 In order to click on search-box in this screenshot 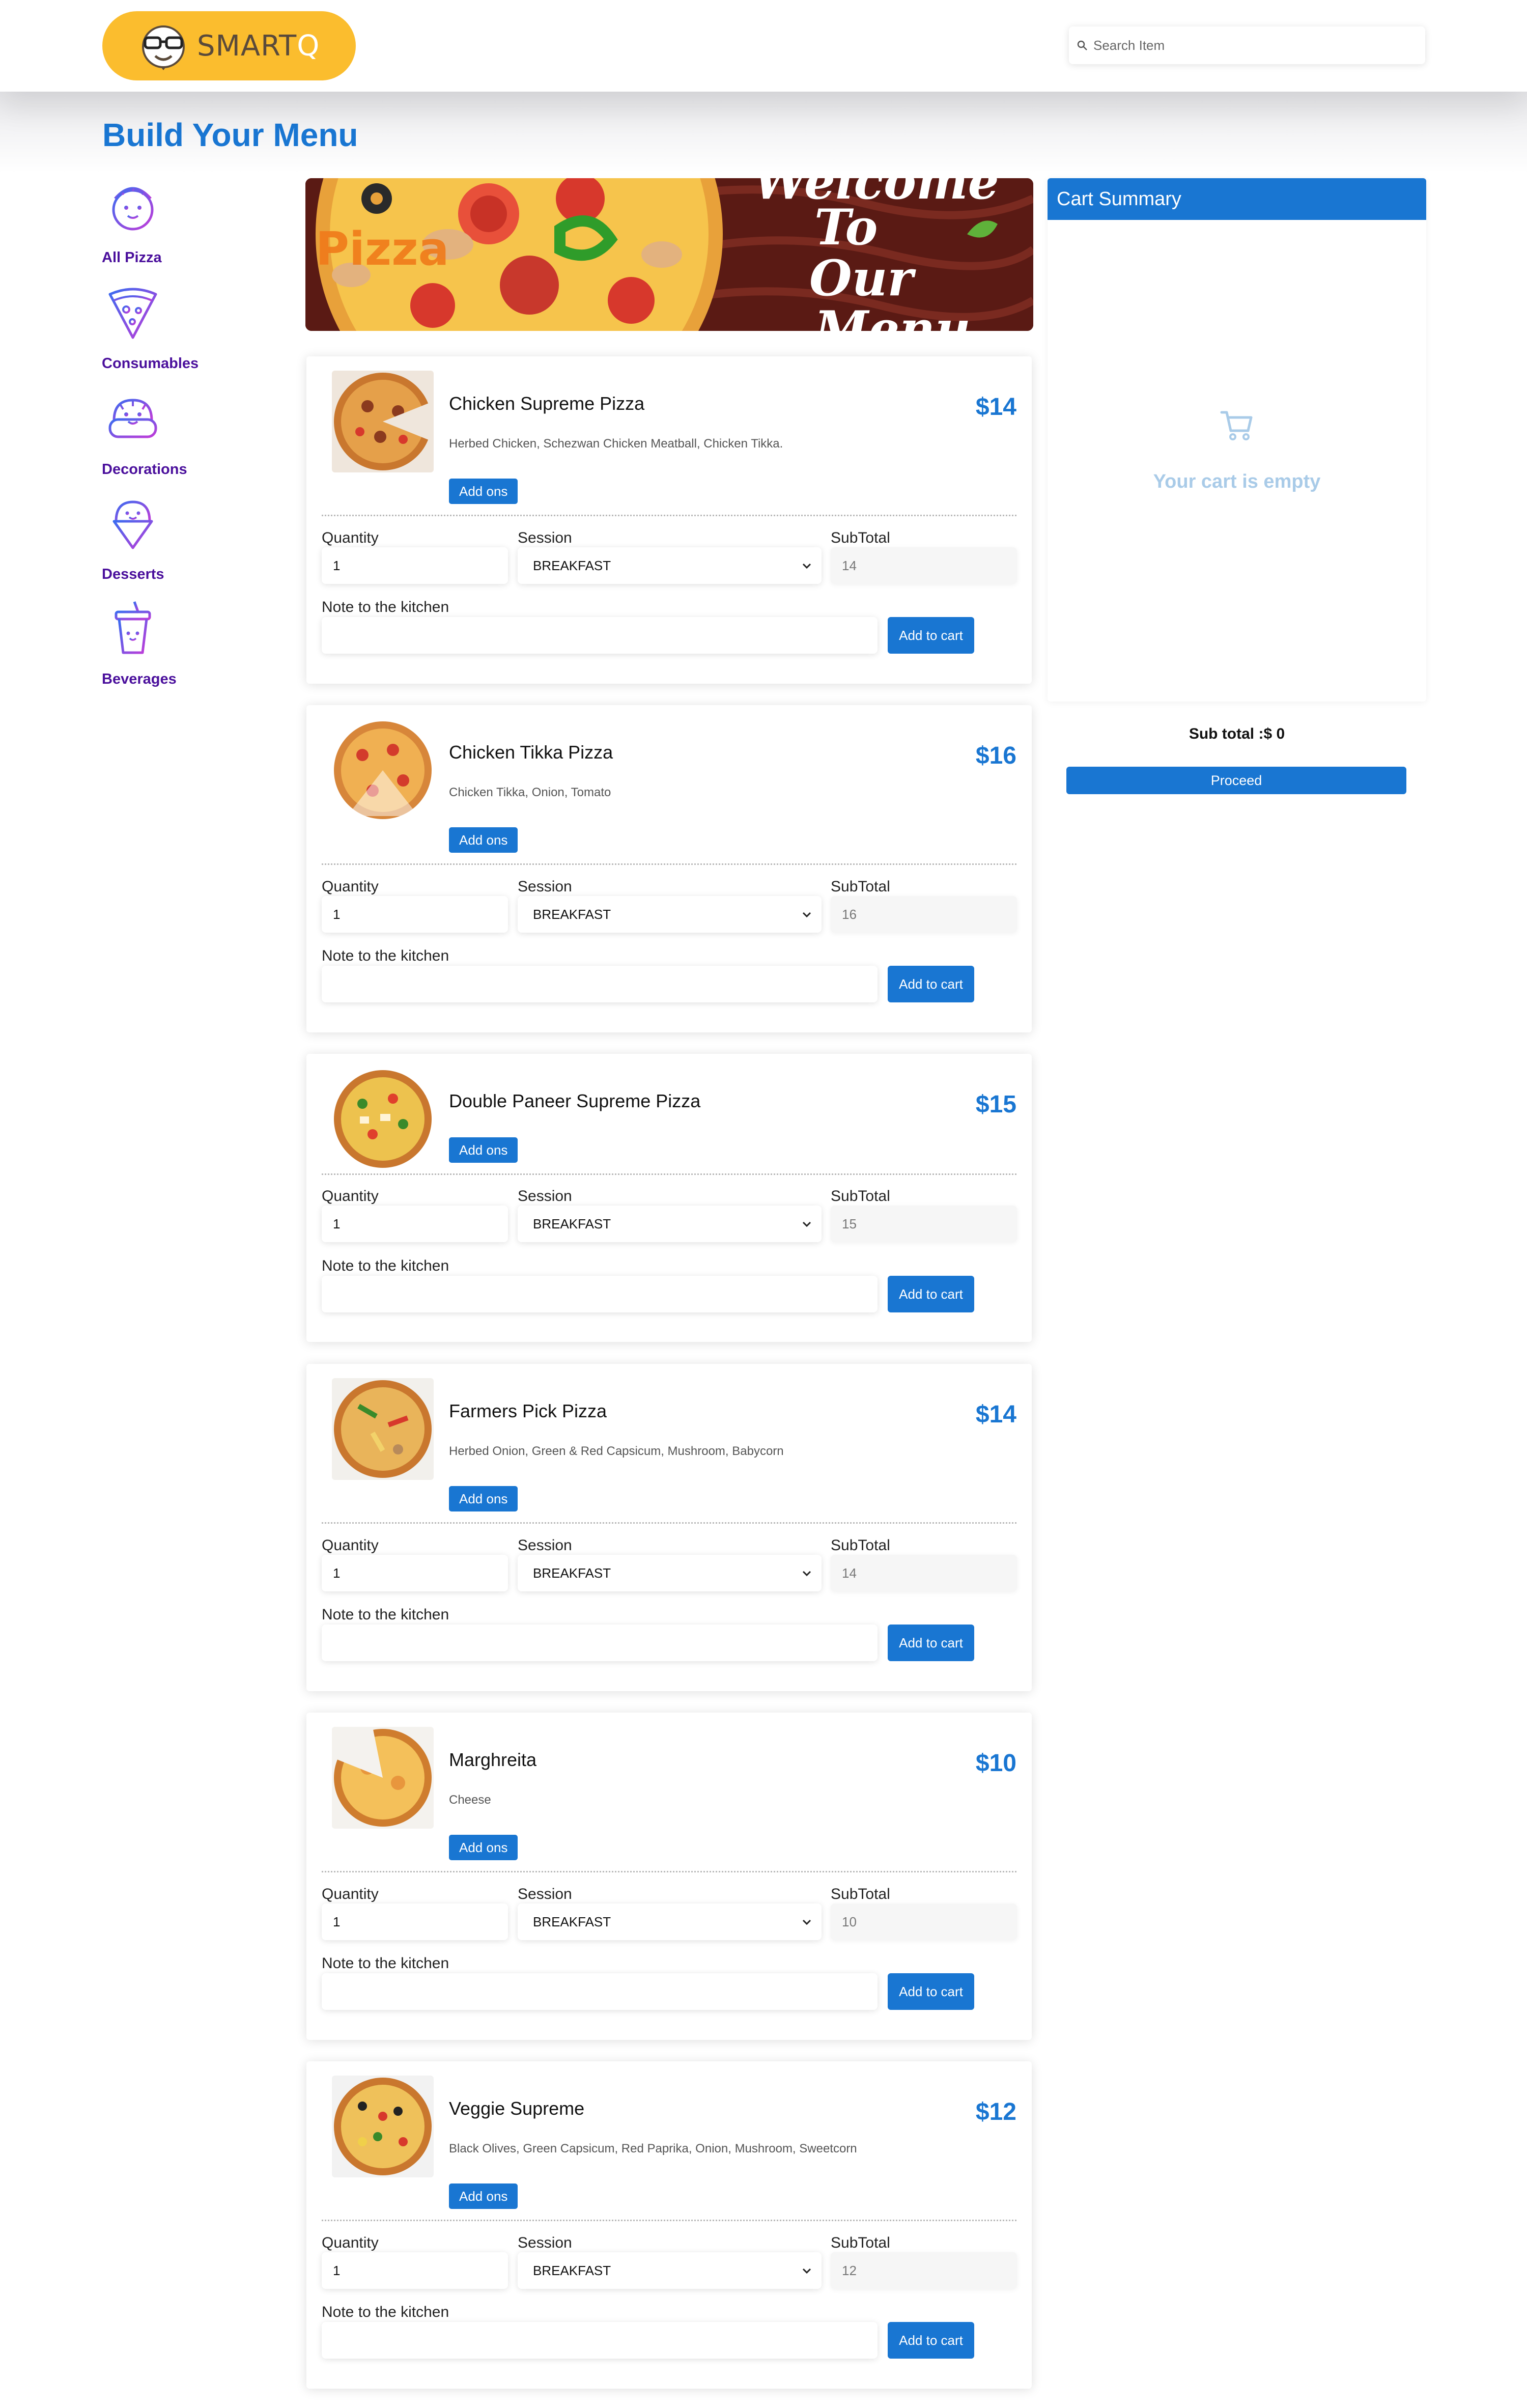, I will do `click(1247, 45)`.